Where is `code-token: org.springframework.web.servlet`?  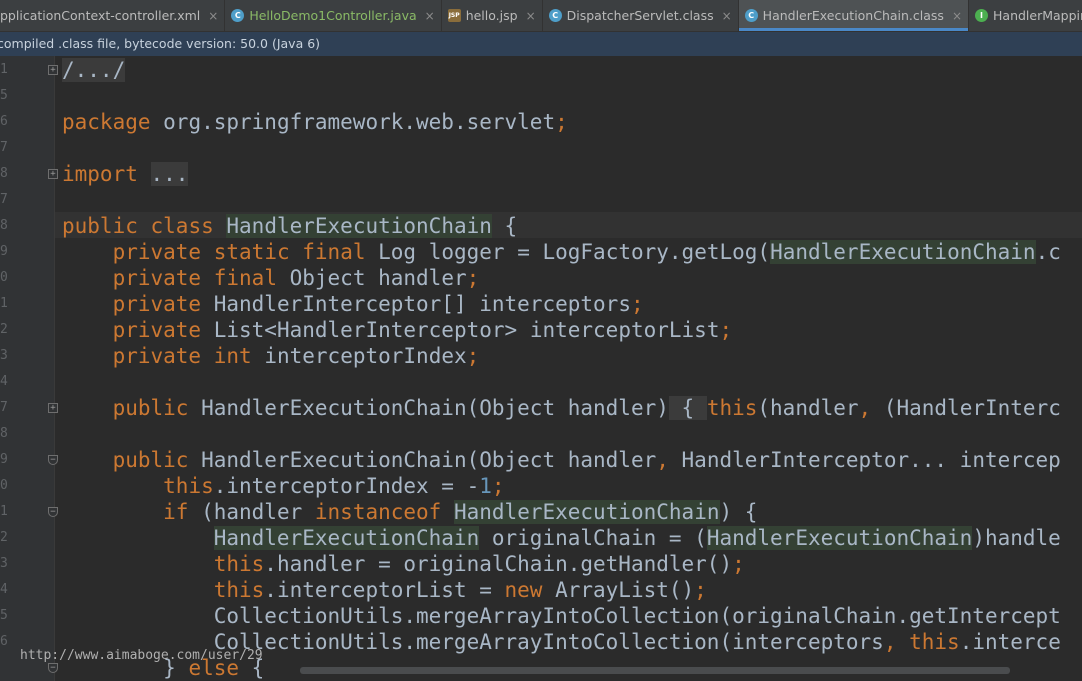 code-token: org.springframework.web.servlet is located at coordinates (353, 122).